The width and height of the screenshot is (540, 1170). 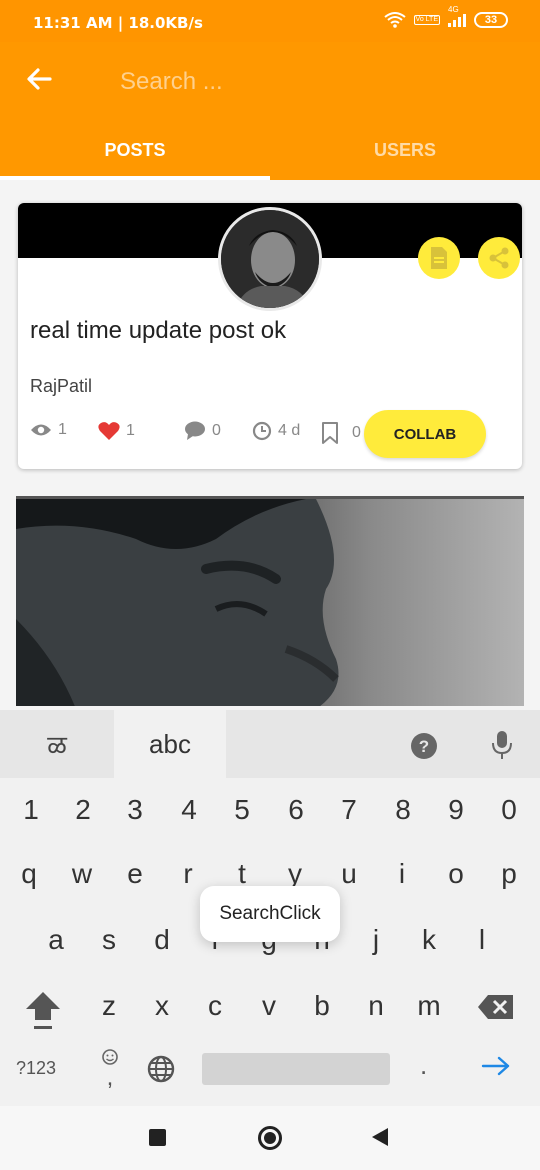 What do you see at coordinates (322, 1006) in the screenshot?
I see `key-b: b` at bounding box center [322, 1006].